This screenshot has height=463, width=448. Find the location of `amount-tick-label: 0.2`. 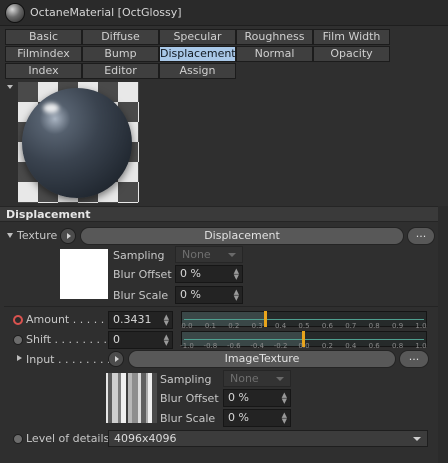

amount-tick-label: 0.2 is located at coordinates (234, 326).